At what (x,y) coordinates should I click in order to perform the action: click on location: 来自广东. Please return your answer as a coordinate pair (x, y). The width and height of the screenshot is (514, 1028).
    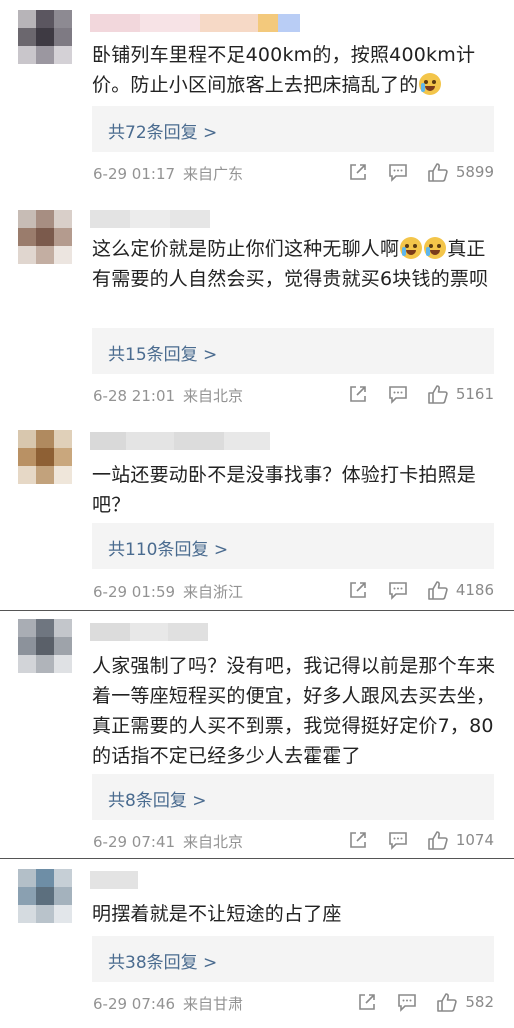
    Looking at the image, I should click on (213, 174).